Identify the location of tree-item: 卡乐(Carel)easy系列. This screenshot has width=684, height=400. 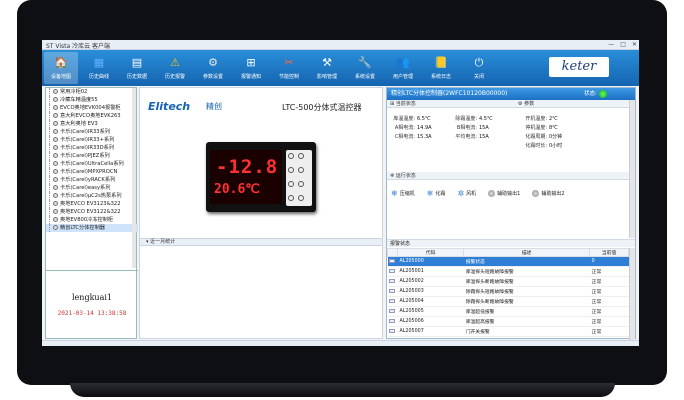
(92, 188).